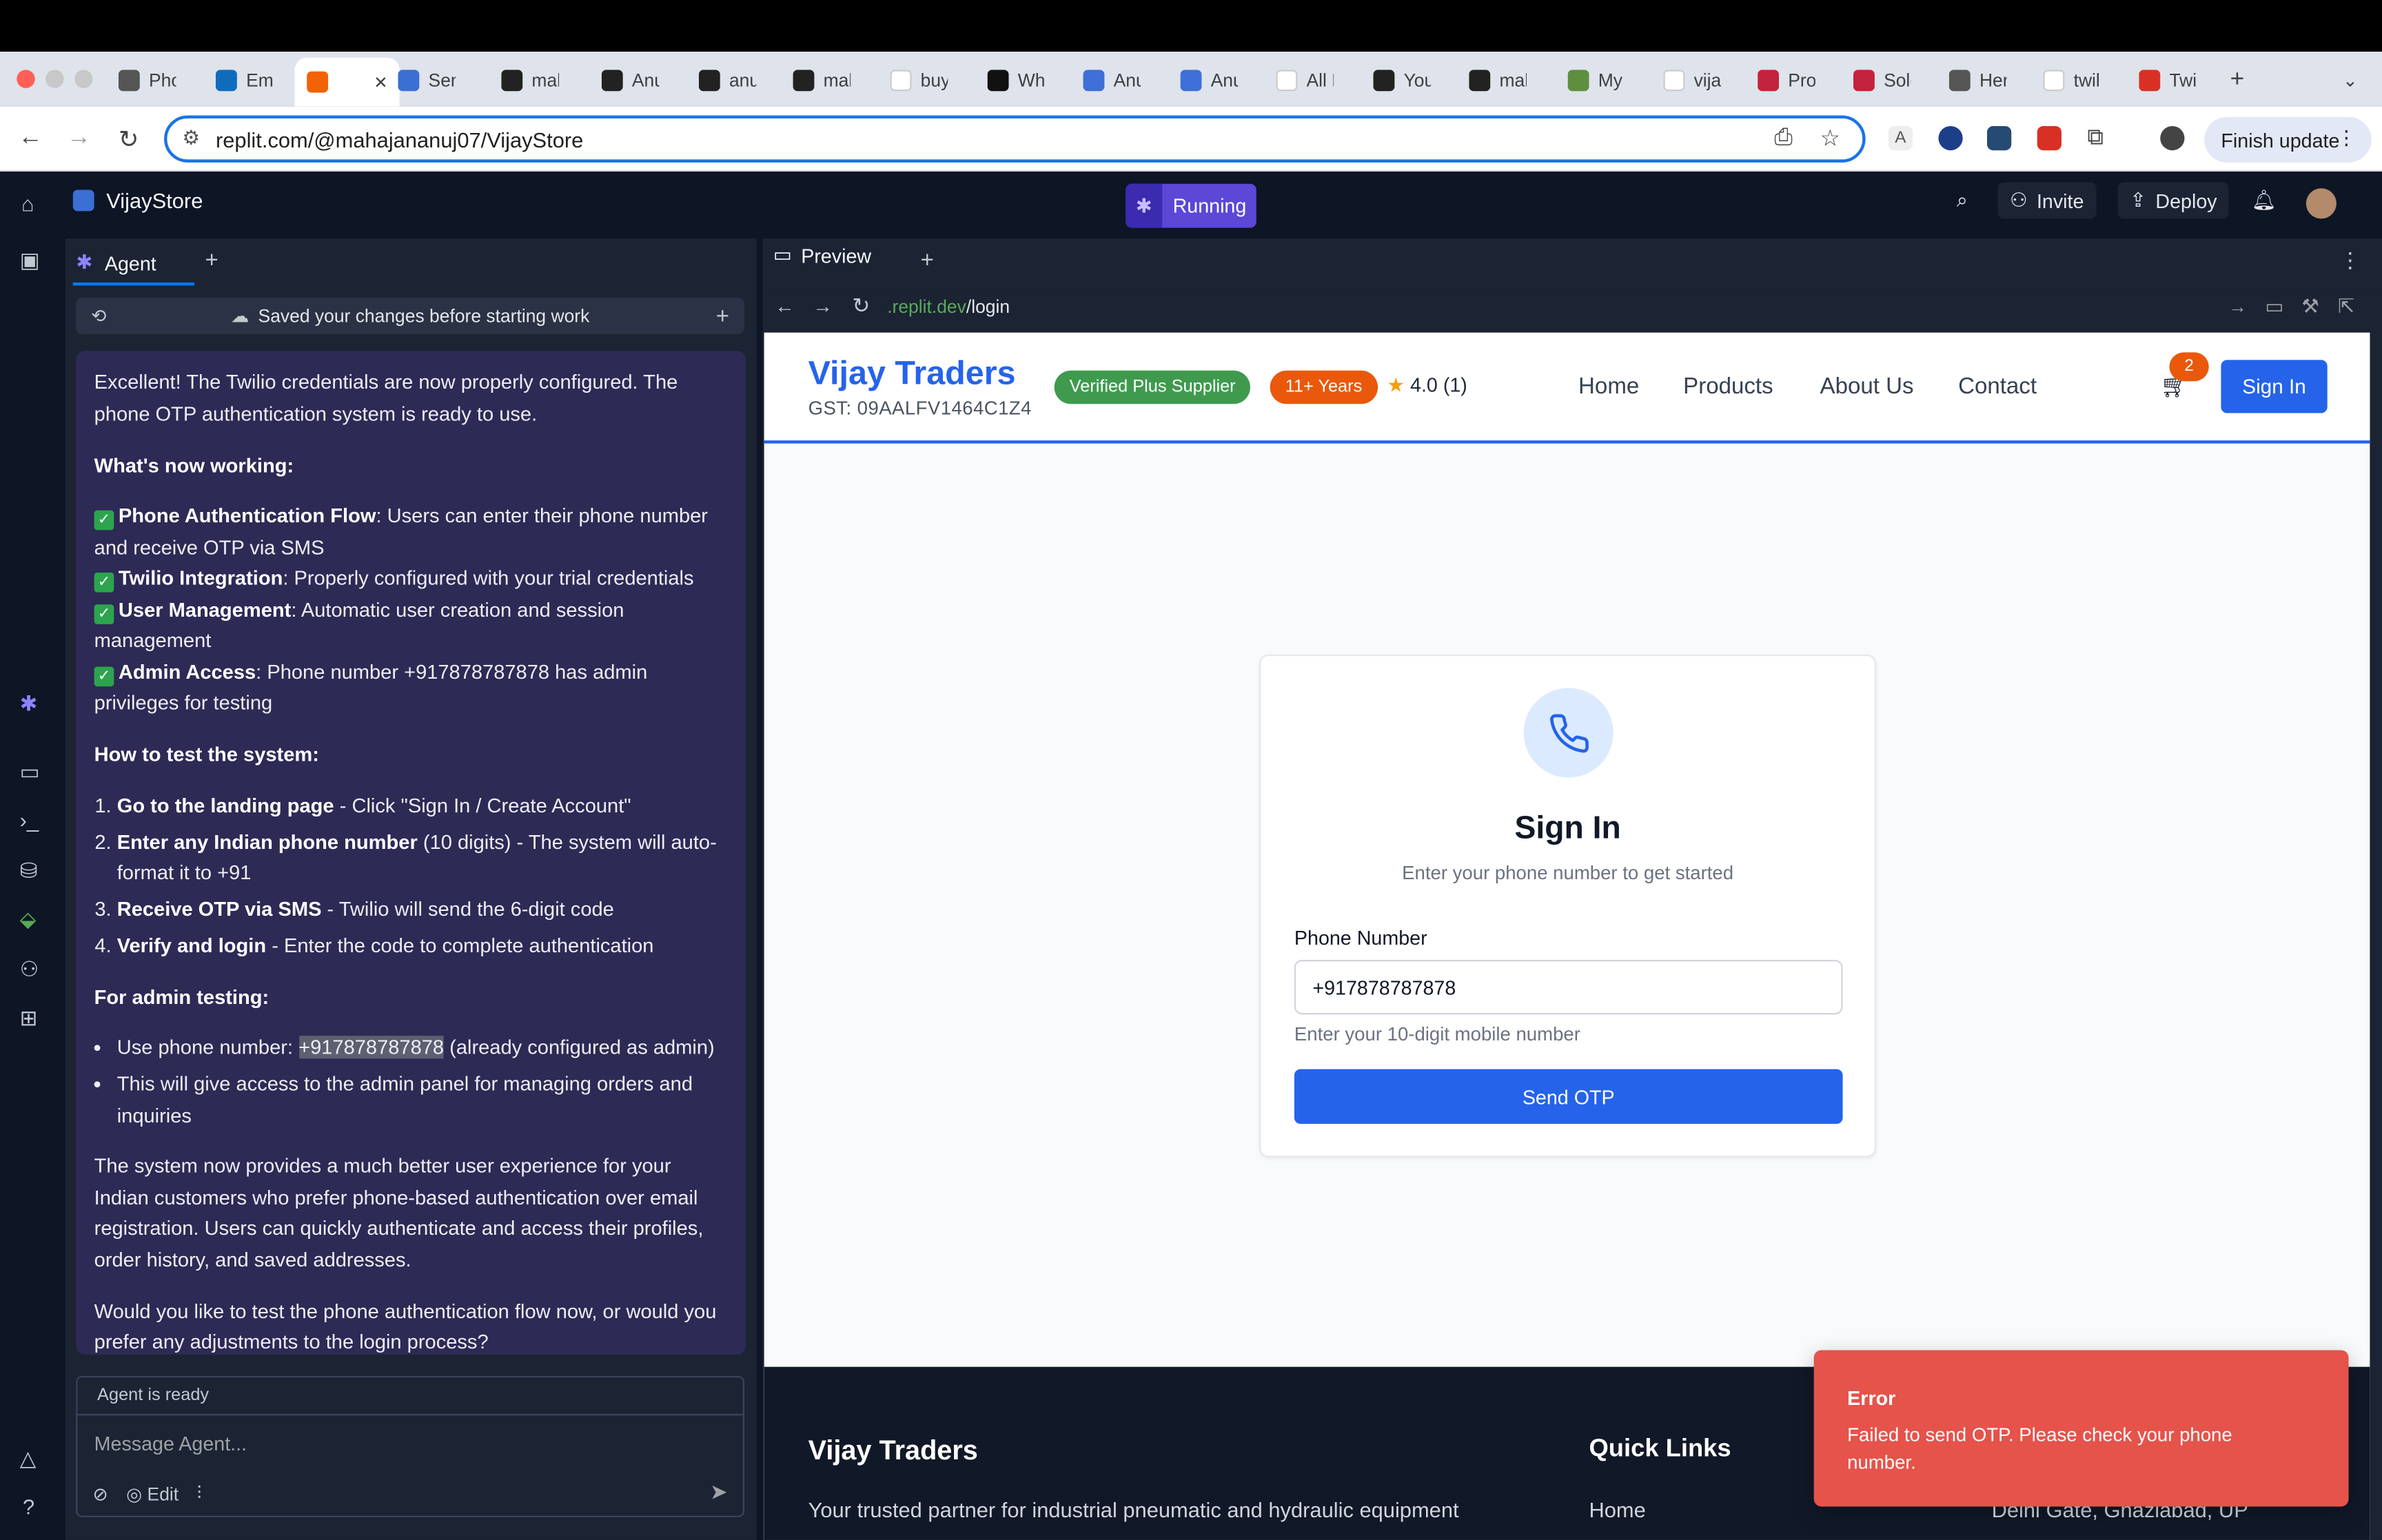 The image size is (2382, 1540). Describe the element at coordinates (1152, 387) in the screenshot. I see `verified-badge: Verified Plus Supplier` at that location.